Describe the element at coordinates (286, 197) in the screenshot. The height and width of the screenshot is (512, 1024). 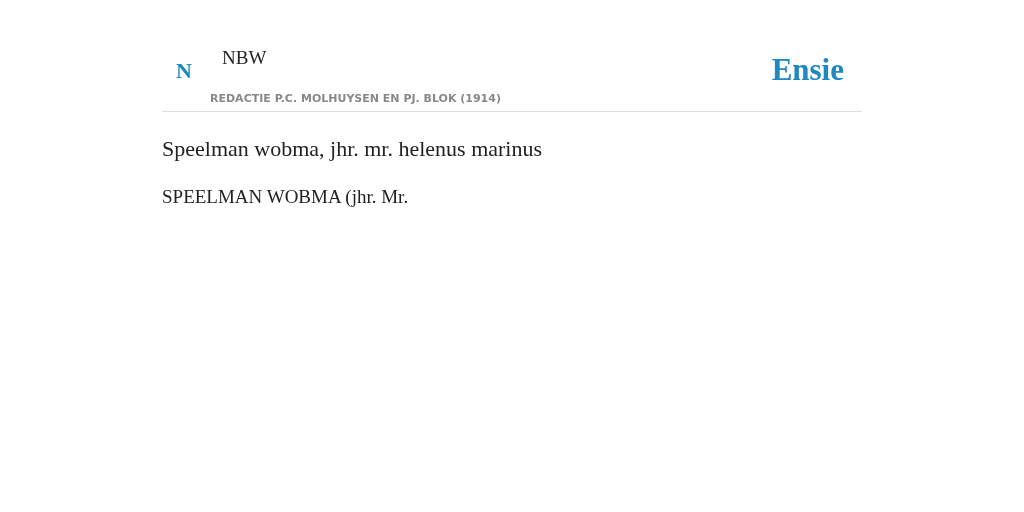
I see `article-text: SPEELMAN WOBMA (jhr. Mr.` at that location.